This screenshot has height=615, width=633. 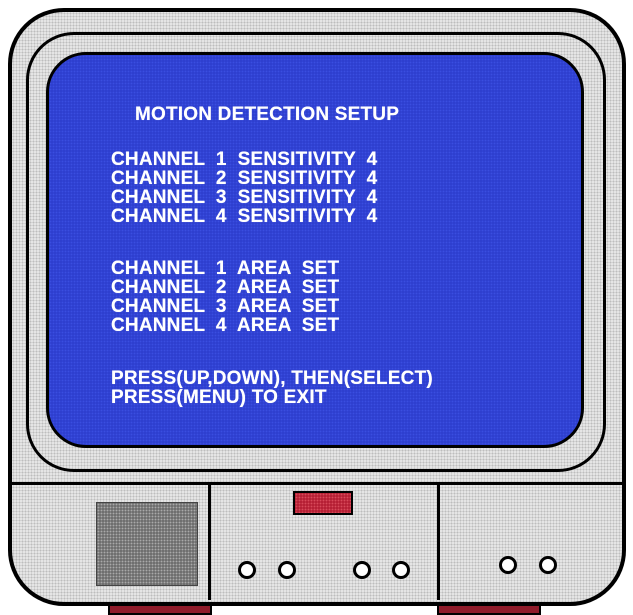 What do you see at coordinates (225, 326) in the screenshot?
I see `menu-item-channel-4-area-set: CHANNEL 4 AREA SET` at bounding box center [225, 326].